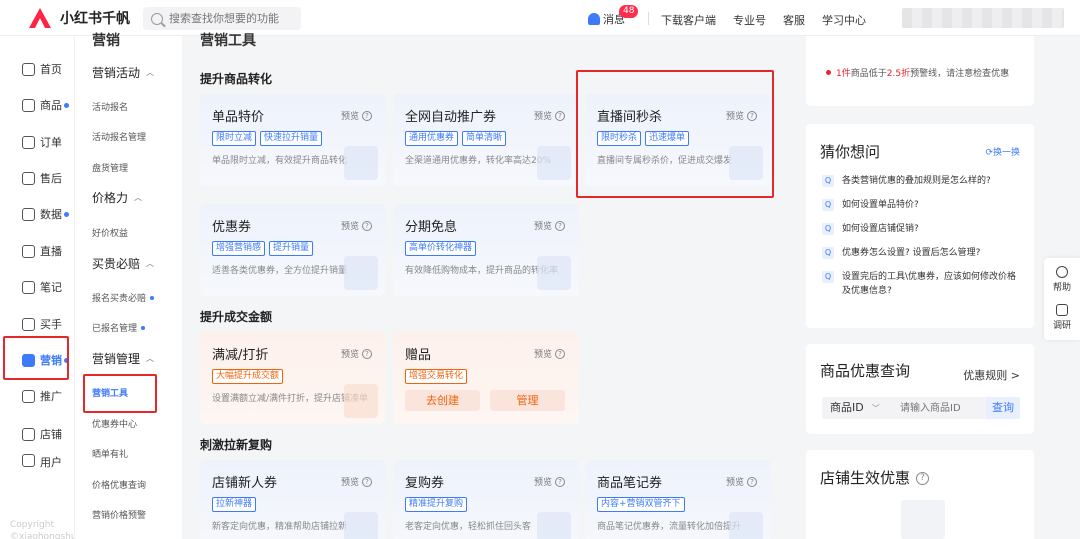 The image size is (1080, 539). I want to click on faq-item: Q 设置完后的工具\优惠券，应该如何修改价格及优惠信息?, so click(920, 284).